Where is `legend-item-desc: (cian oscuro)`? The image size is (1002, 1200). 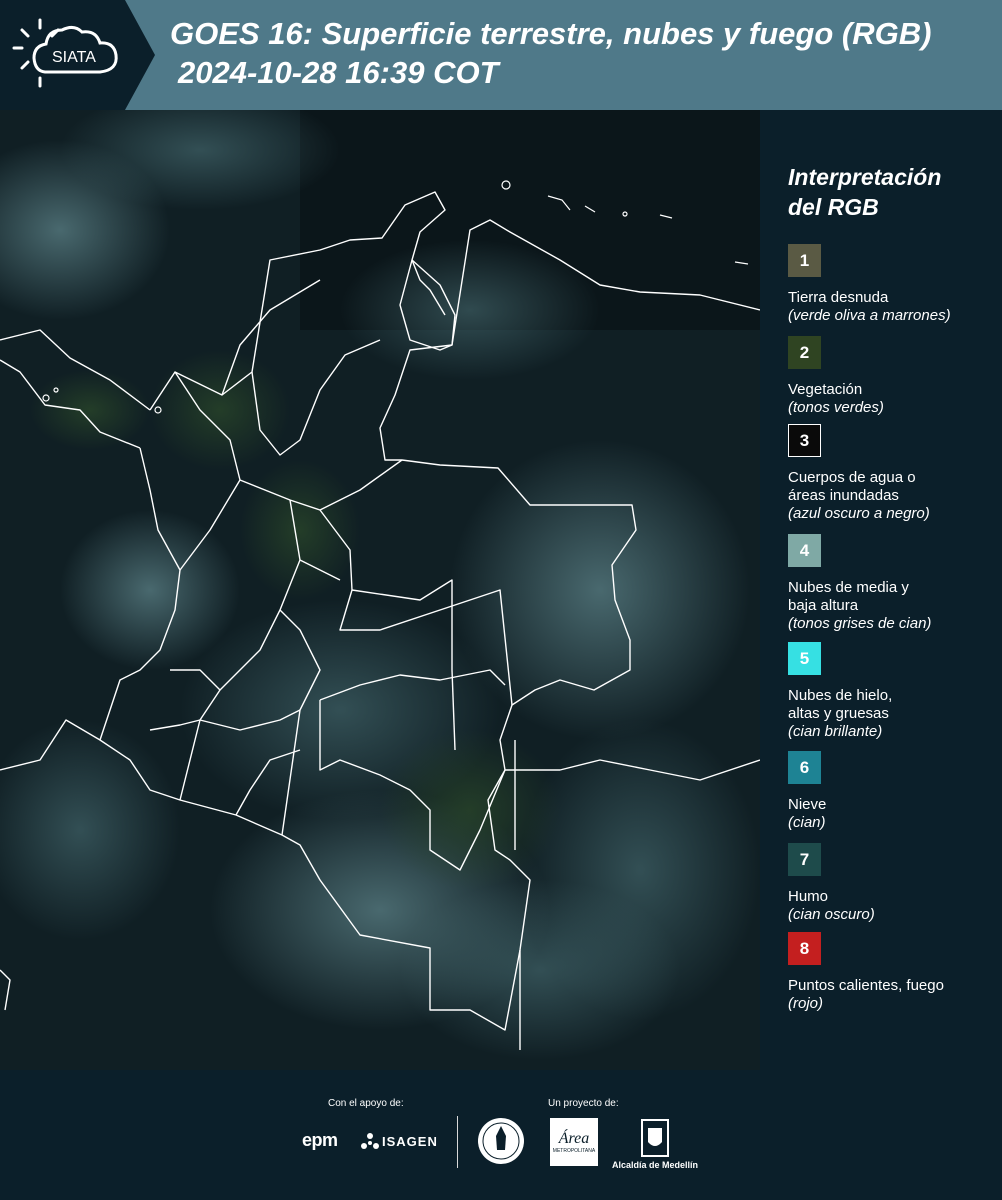
legend-item-desc: (cian oscuro) is located at coordinates (831, 914).